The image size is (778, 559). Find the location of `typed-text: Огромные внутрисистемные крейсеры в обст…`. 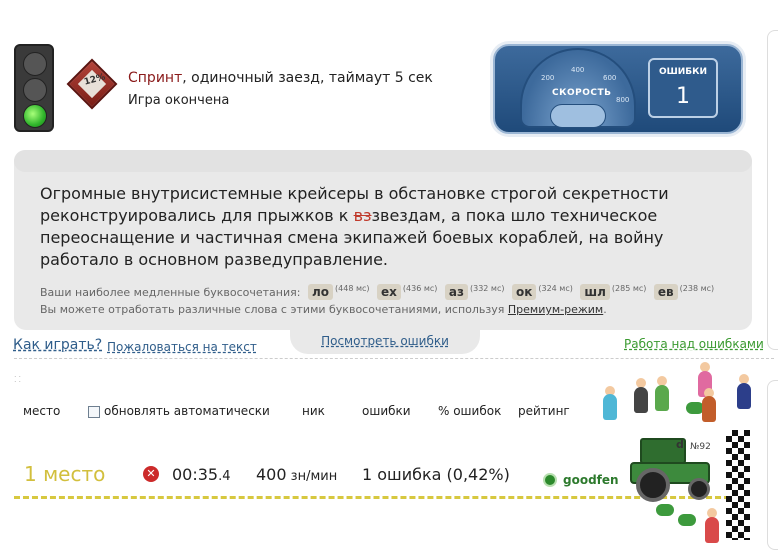

typed-text: Огромные внутрисистемные крейсеры в обст… is located at coordinates (385, 227).